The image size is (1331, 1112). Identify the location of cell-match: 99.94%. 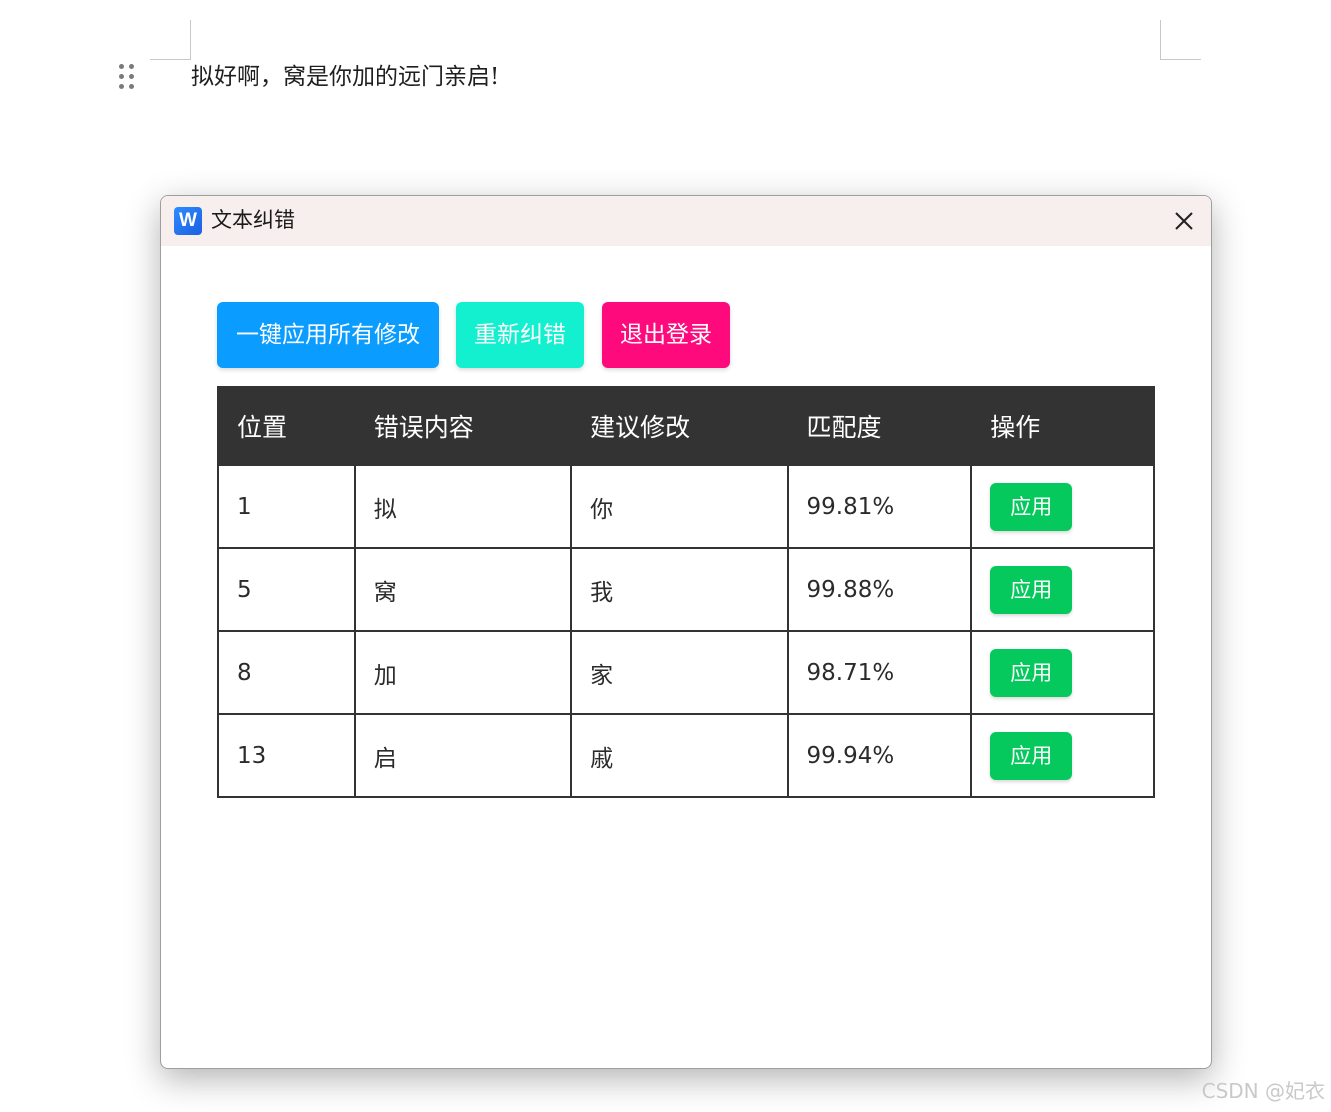
(879, 755).